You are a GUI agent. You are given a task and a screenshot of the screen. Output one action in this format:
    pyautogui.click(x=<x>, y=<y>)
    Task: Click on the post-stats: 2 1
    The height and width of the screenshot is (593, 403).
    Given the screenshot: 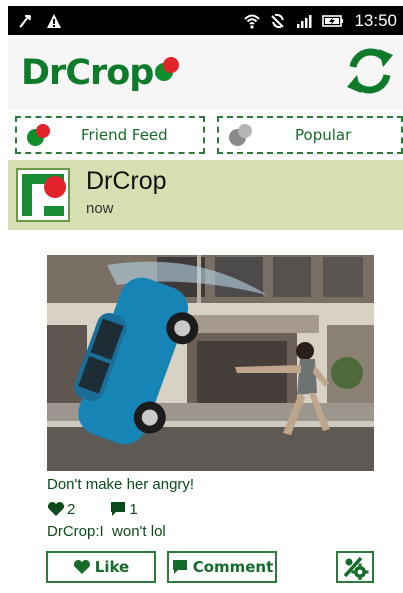 What is the action you would take?
    pyautogui.click(x=92, y=509)
    